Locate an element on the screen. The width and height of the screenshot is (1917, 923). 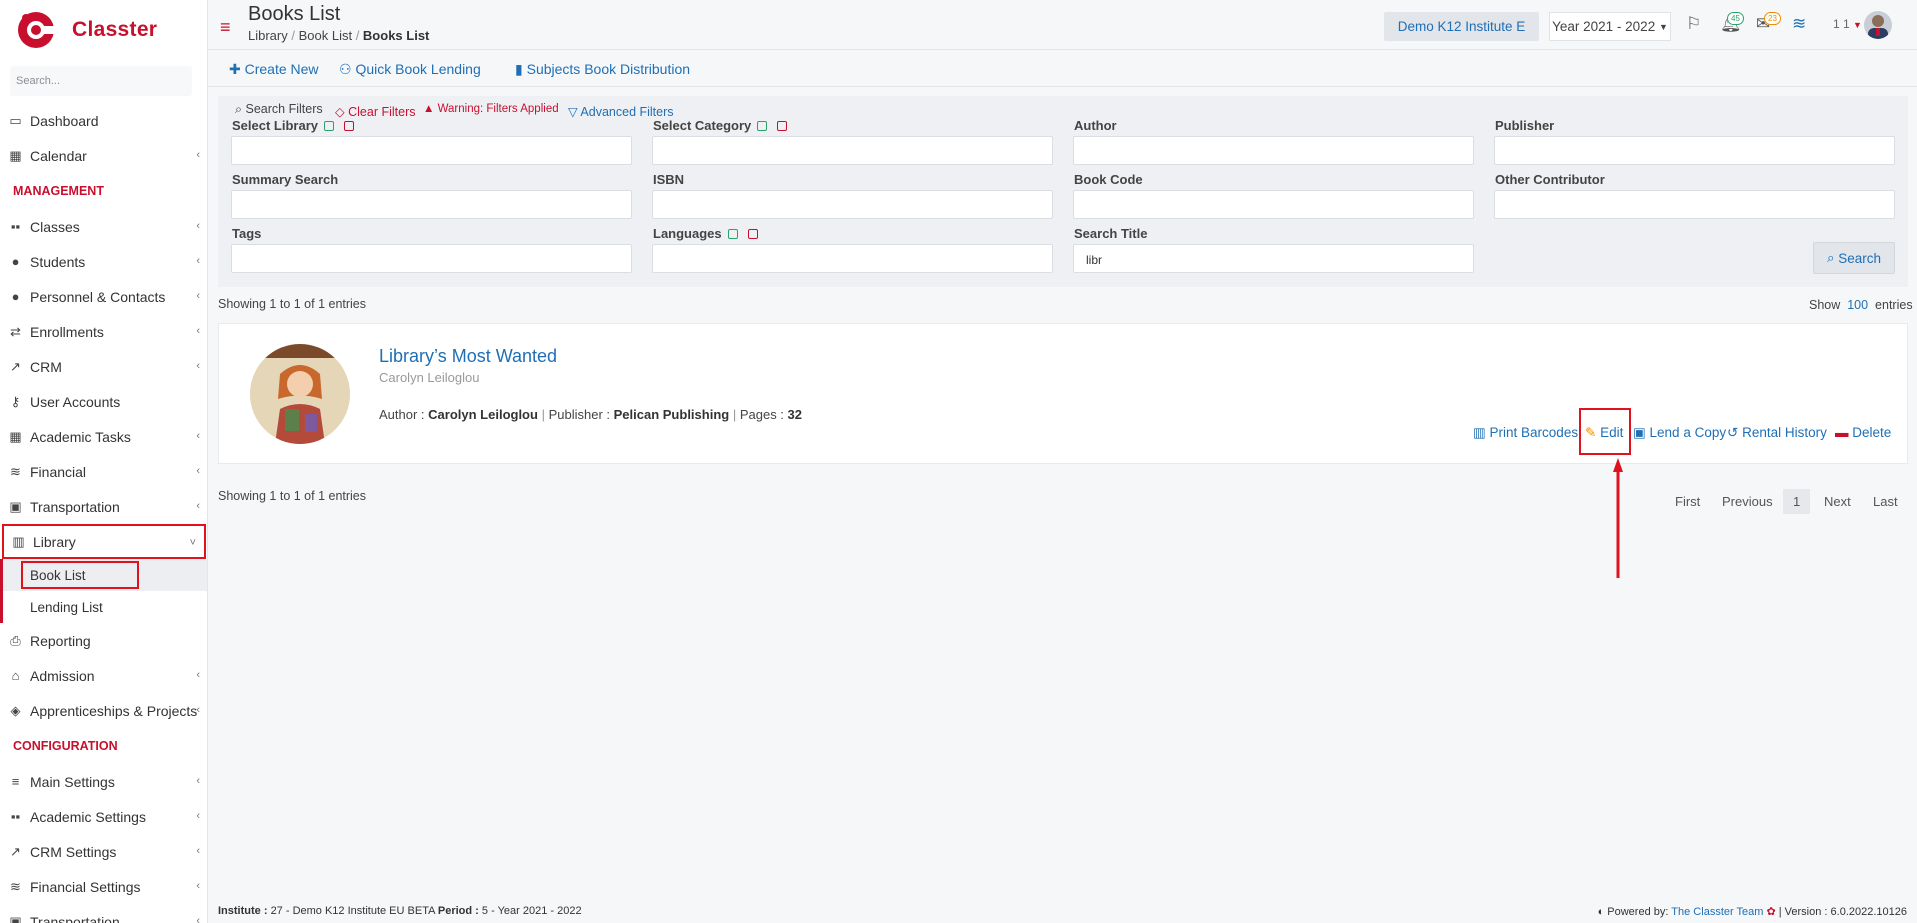
sidebar-item-personnel: ● Personnel & Contacts ‹ is located at coordinates (103, 296).